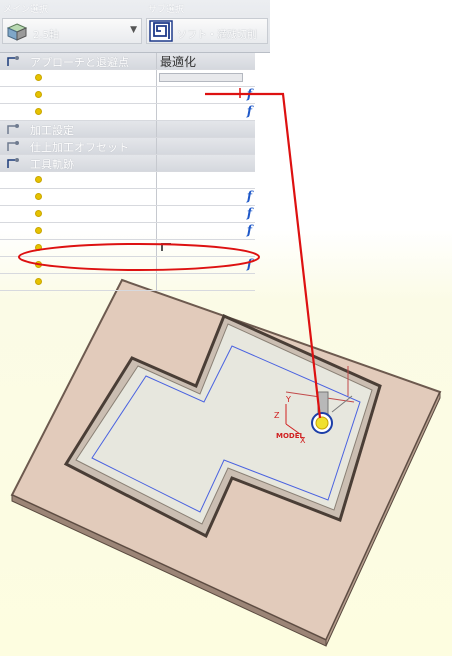  Describe the element at coordinates (127, 163) in the screenshot. I see `param-row-toolpath: 工具軌跡` at that location.